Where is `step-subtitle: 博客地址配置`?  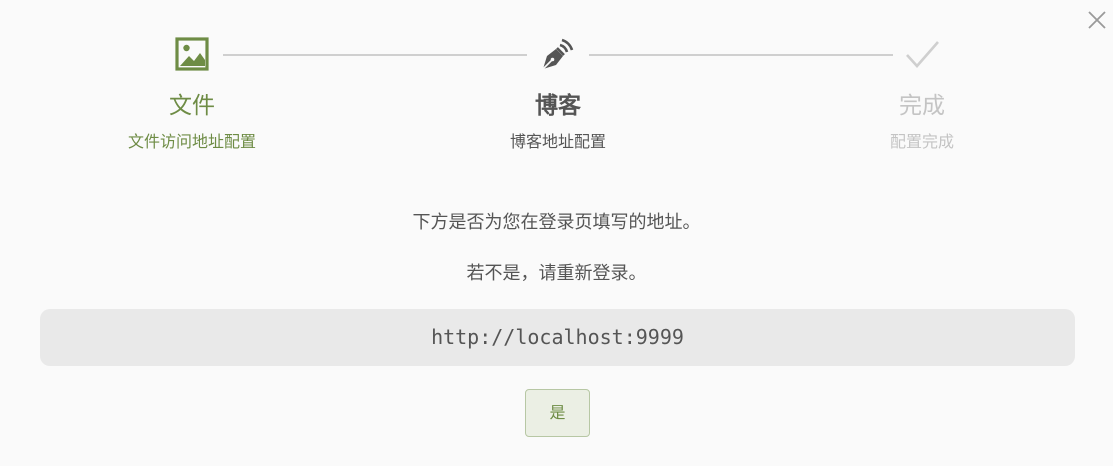
step-subtitle: 博客地址配置 is located at coordinates (557, 141).